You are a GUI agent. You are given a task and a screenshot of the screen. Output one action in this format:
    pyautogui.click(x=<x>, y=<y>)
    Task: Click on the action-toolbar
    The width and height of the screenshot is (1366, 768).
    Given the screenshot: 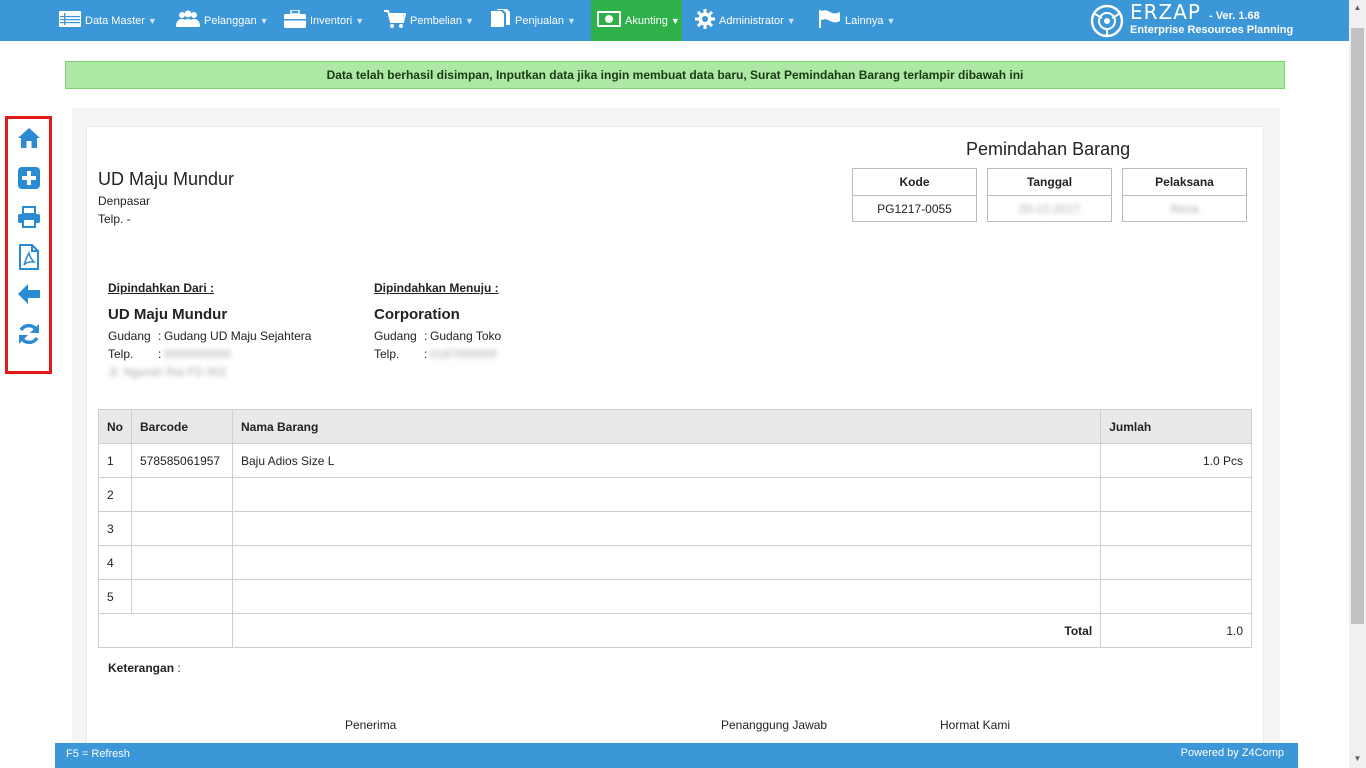 What is the action you would take?
    pyautogui.click(x=28, y=245)
    